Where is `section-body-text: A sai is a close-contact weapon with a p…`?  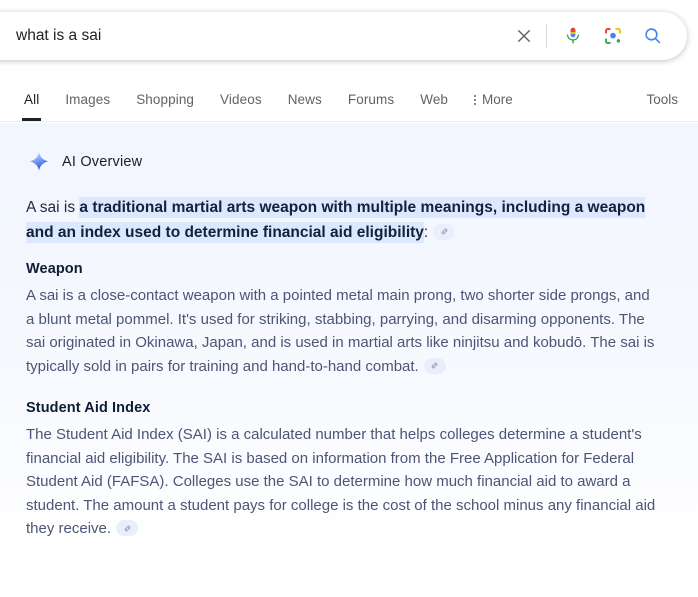 section-body-text: A sai is a close-contact weapon with a p… is located at coordinates (340, 331).